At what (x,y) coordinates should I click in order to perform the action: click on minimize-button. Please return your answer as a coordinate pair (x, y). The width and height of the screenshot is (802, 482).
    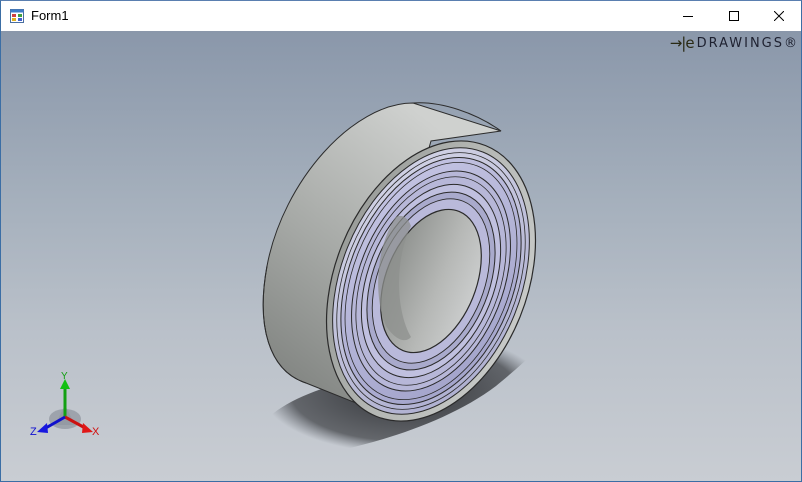
    Looking at the image, I should click on (688, 16).